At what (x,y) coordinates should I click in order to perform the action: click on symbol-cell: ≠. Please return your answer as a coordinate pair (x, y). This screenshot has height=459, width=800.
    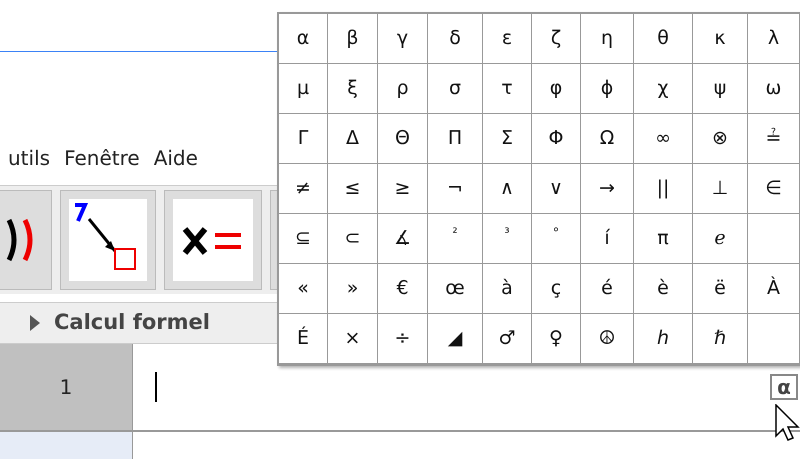
    Looking at the image, I should click on (303, 189).